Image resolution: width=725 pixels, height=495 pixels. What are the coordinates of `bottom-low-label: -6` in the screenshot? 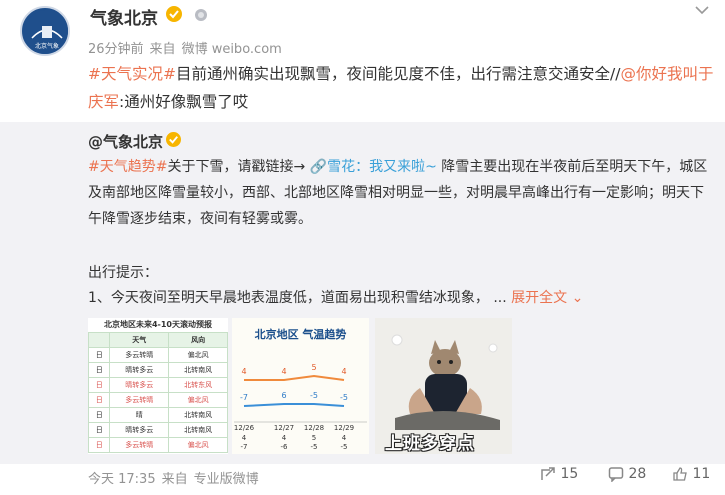 It's located at (285, 447).